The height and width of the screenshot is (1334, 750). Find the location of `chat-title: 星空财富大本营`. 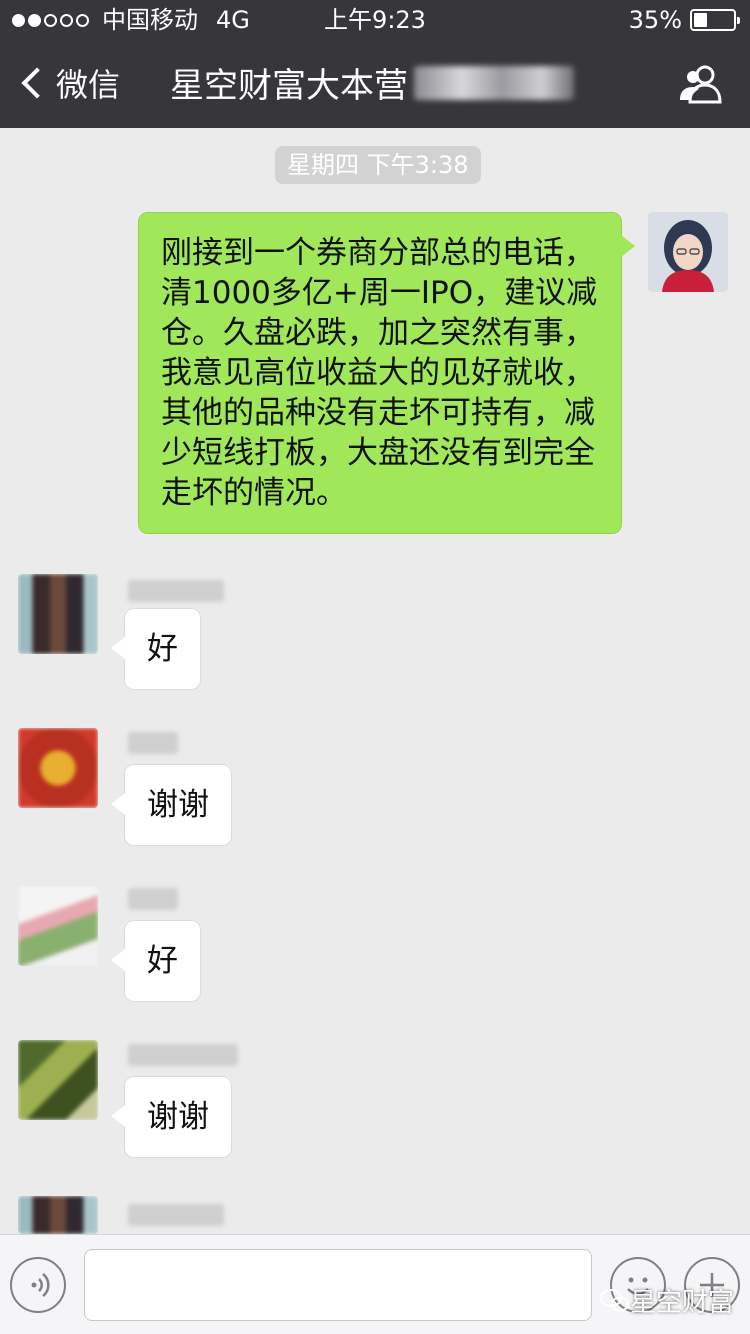

chat-title: 星空财富大本营 is located at coordinates (372, 82).